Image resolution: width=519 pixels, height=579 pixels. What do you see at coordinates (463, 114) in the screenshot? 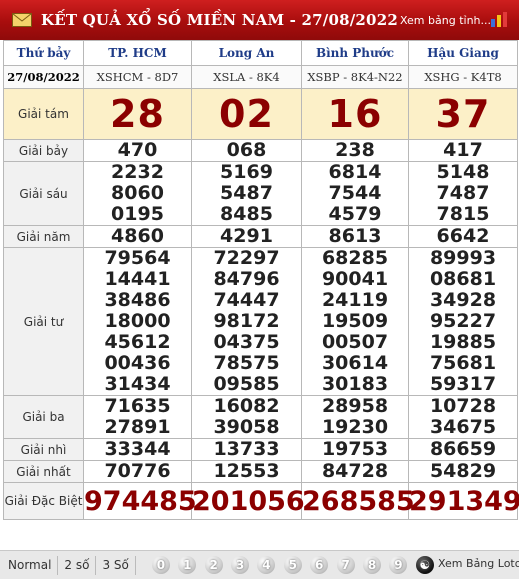
I see `prize-cell: 37` at bounding box center [463, 114].